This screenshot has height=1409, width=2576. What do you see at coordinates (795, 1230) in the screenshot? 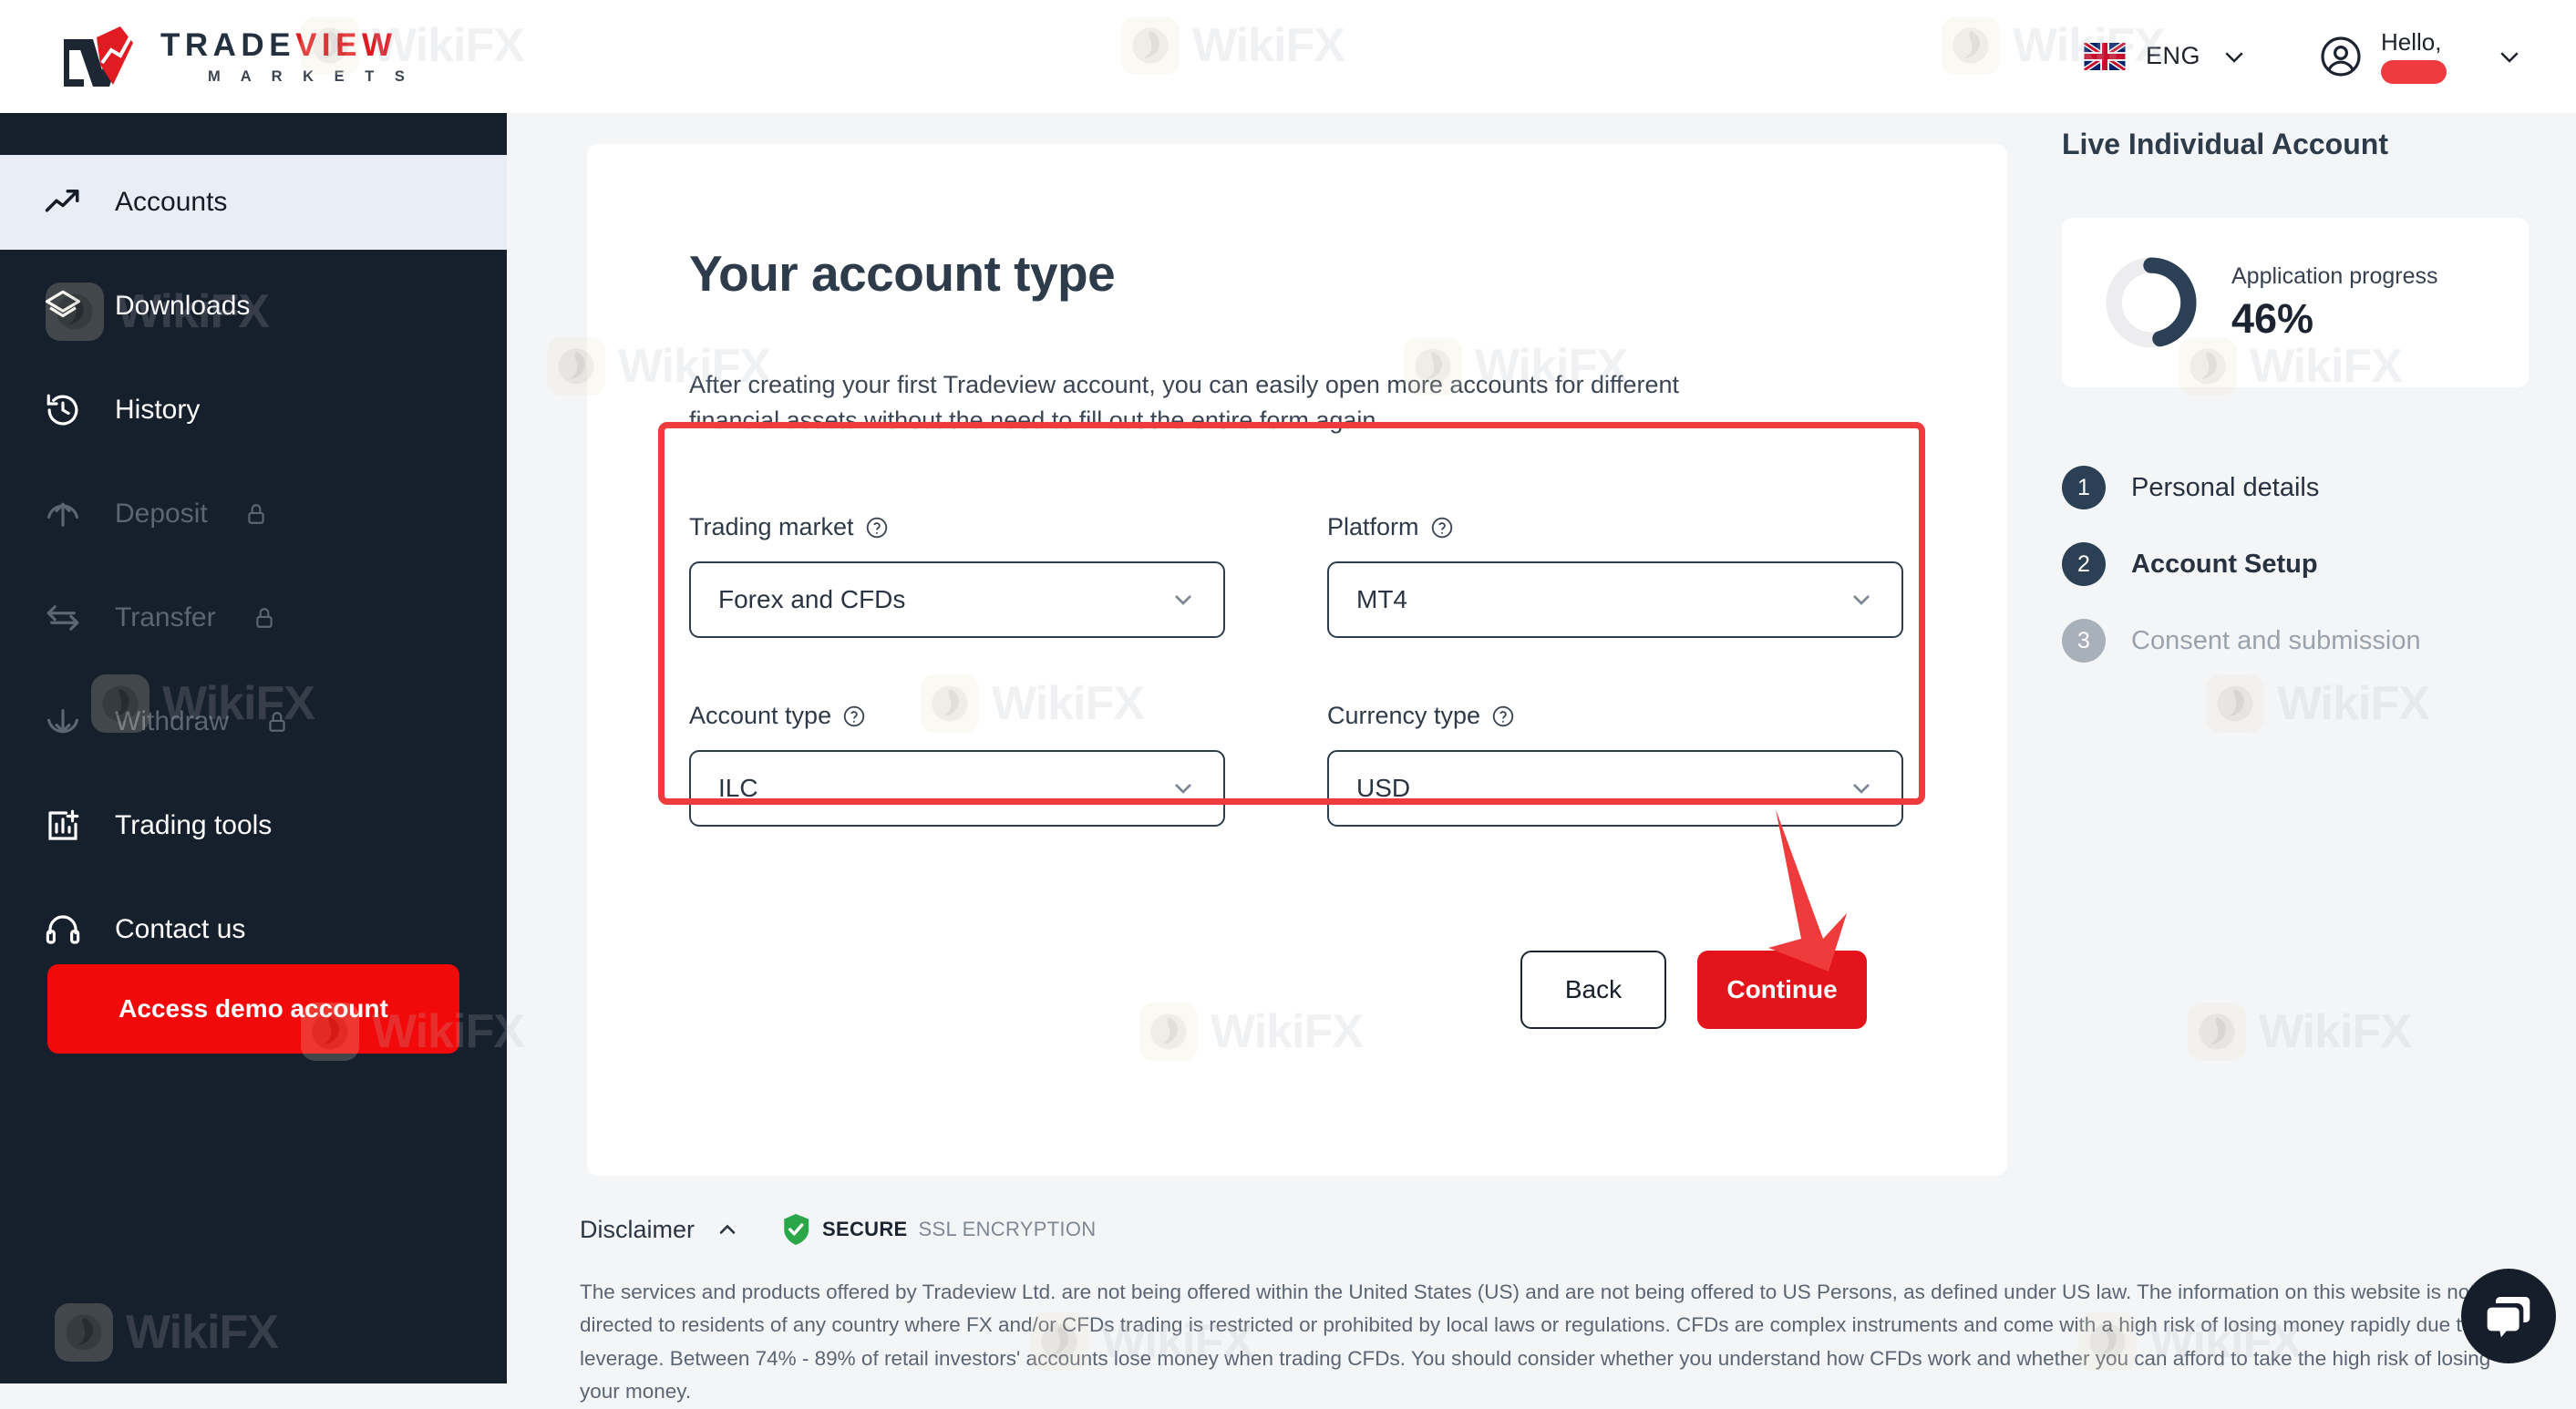
I see `shield-check-icon` at bounding box center [795, 1230].